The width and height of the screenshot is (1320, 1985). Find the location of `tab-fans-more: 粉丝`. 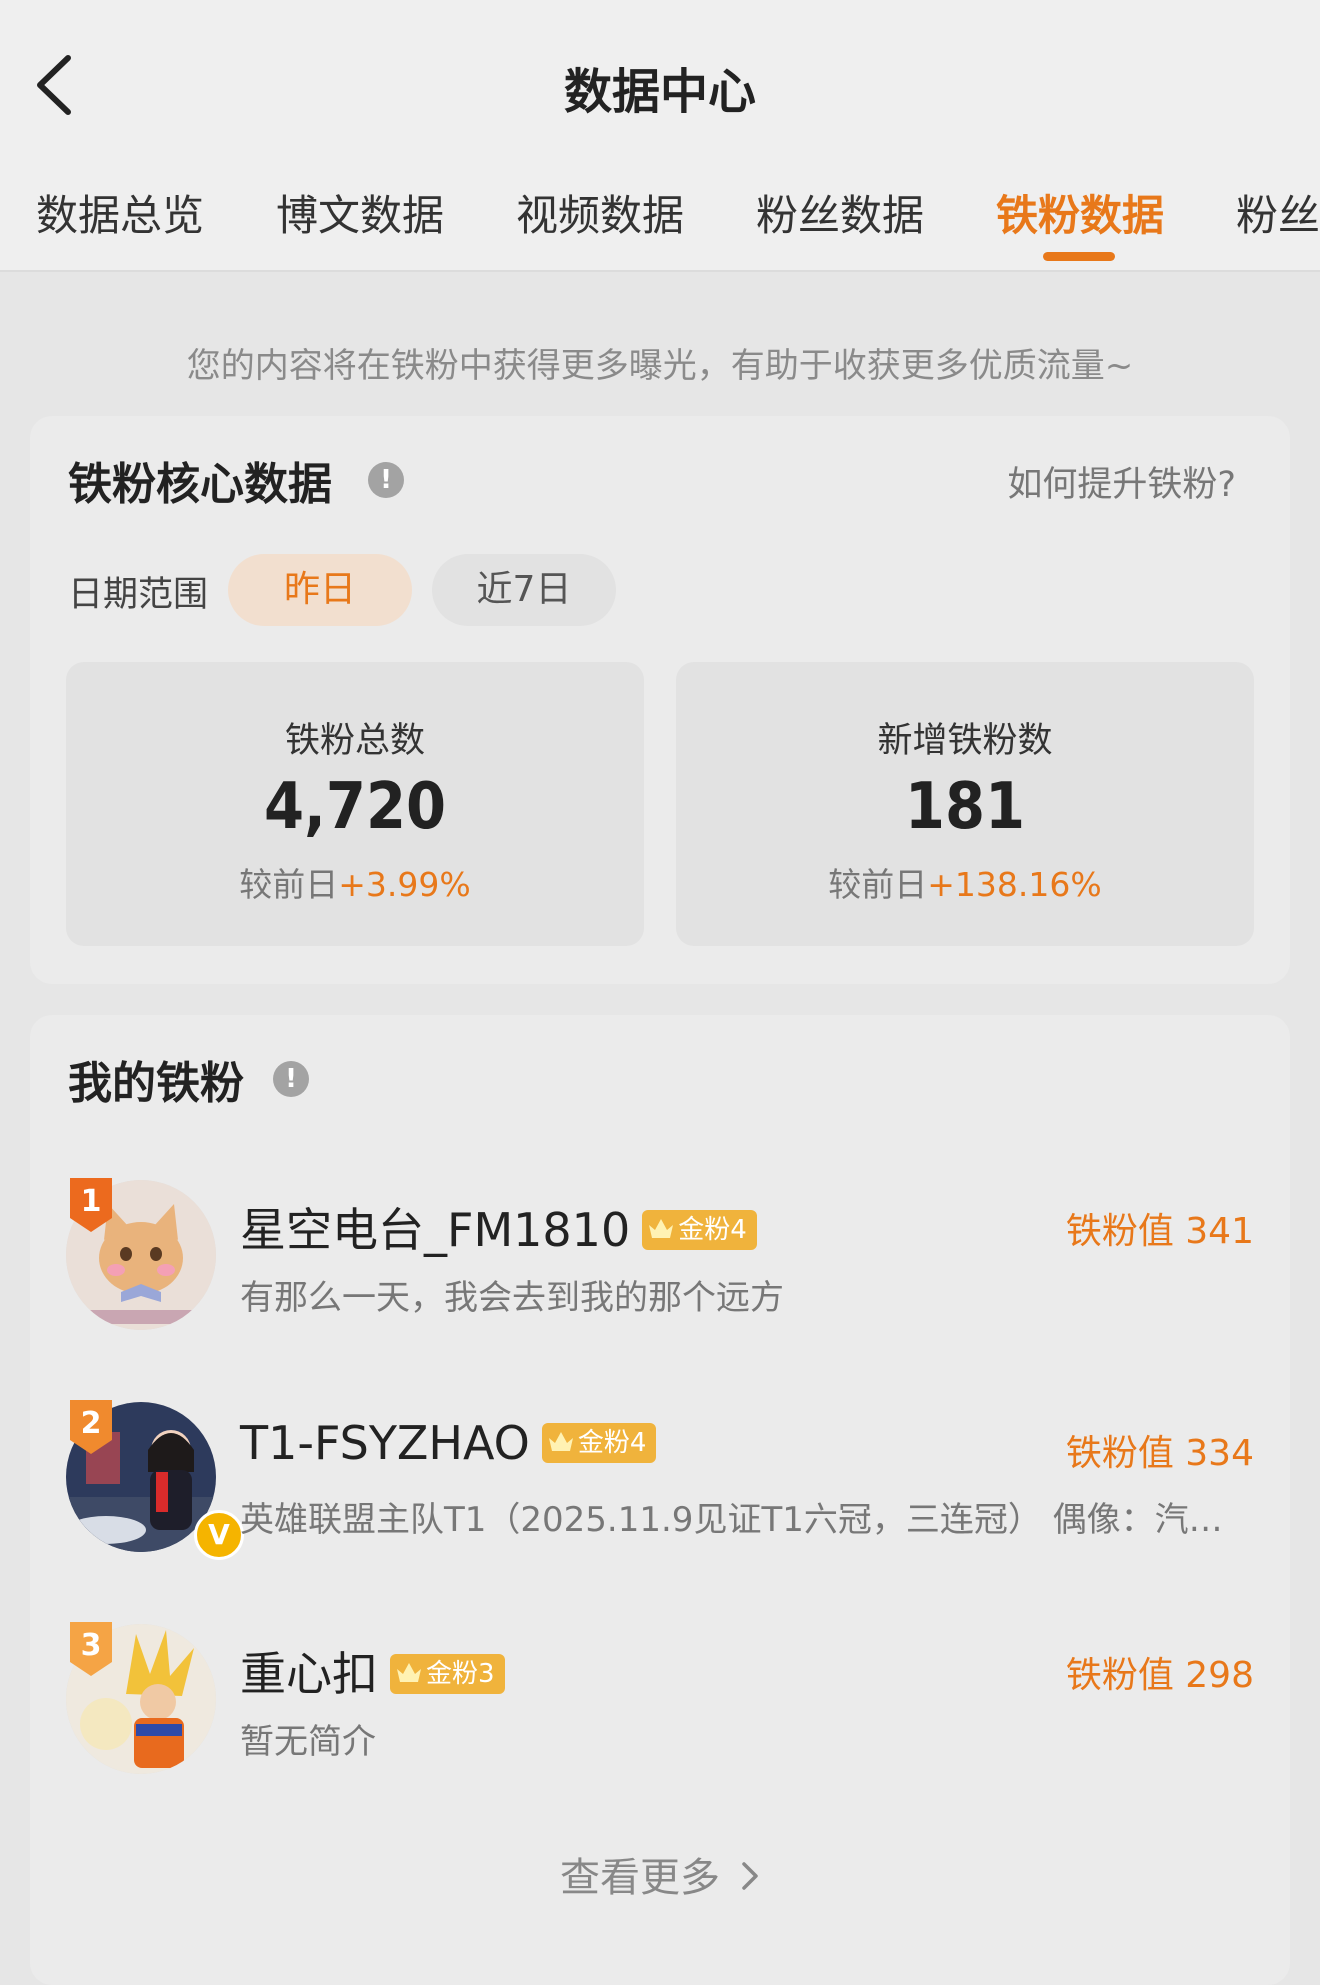

tab-fans-more: 粉丝 is located at coordinates (1278, 212).